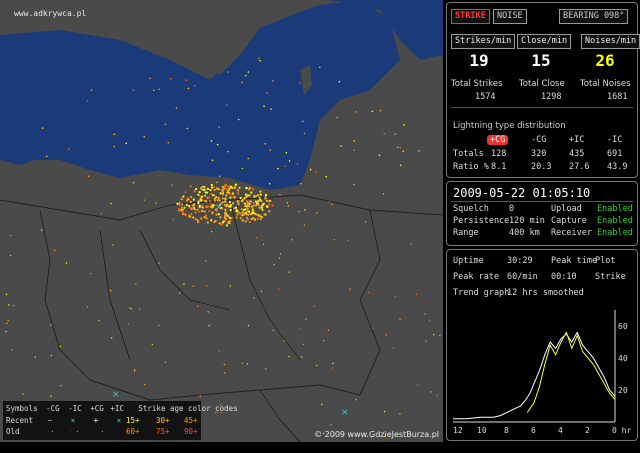 This screenshot has width=640, height=453. I want to click on strikes-per-min-value: 19, so click(479, 60).